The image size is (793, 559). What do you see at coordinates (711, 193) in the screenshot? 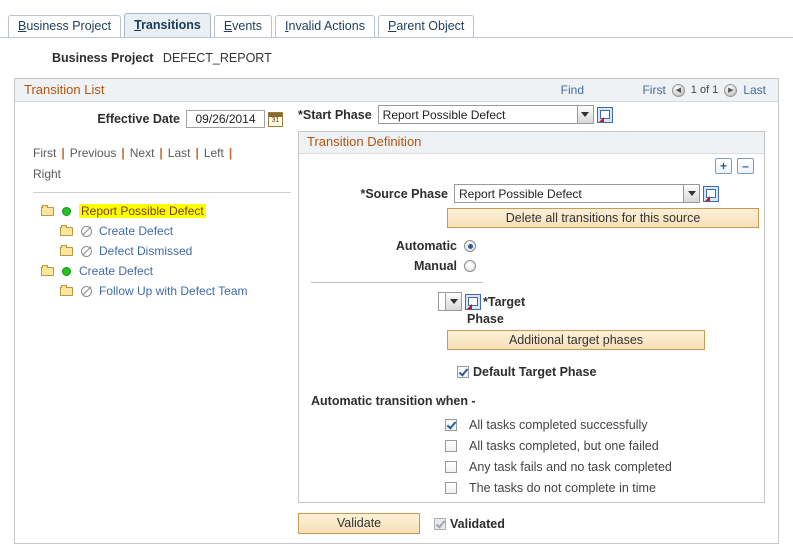
I see `source-phase-lookup-icon` at bounding box center [711, 193].